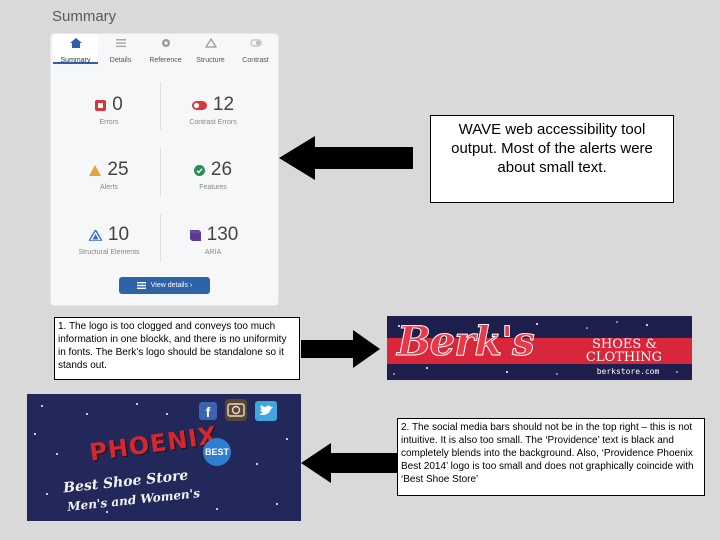 This screenshot has height=540, width=720. What do you see at coordinates (210, 60) in the screenshot?
I see `tab-structure-label: Structure` at bounding box center [210, 60].